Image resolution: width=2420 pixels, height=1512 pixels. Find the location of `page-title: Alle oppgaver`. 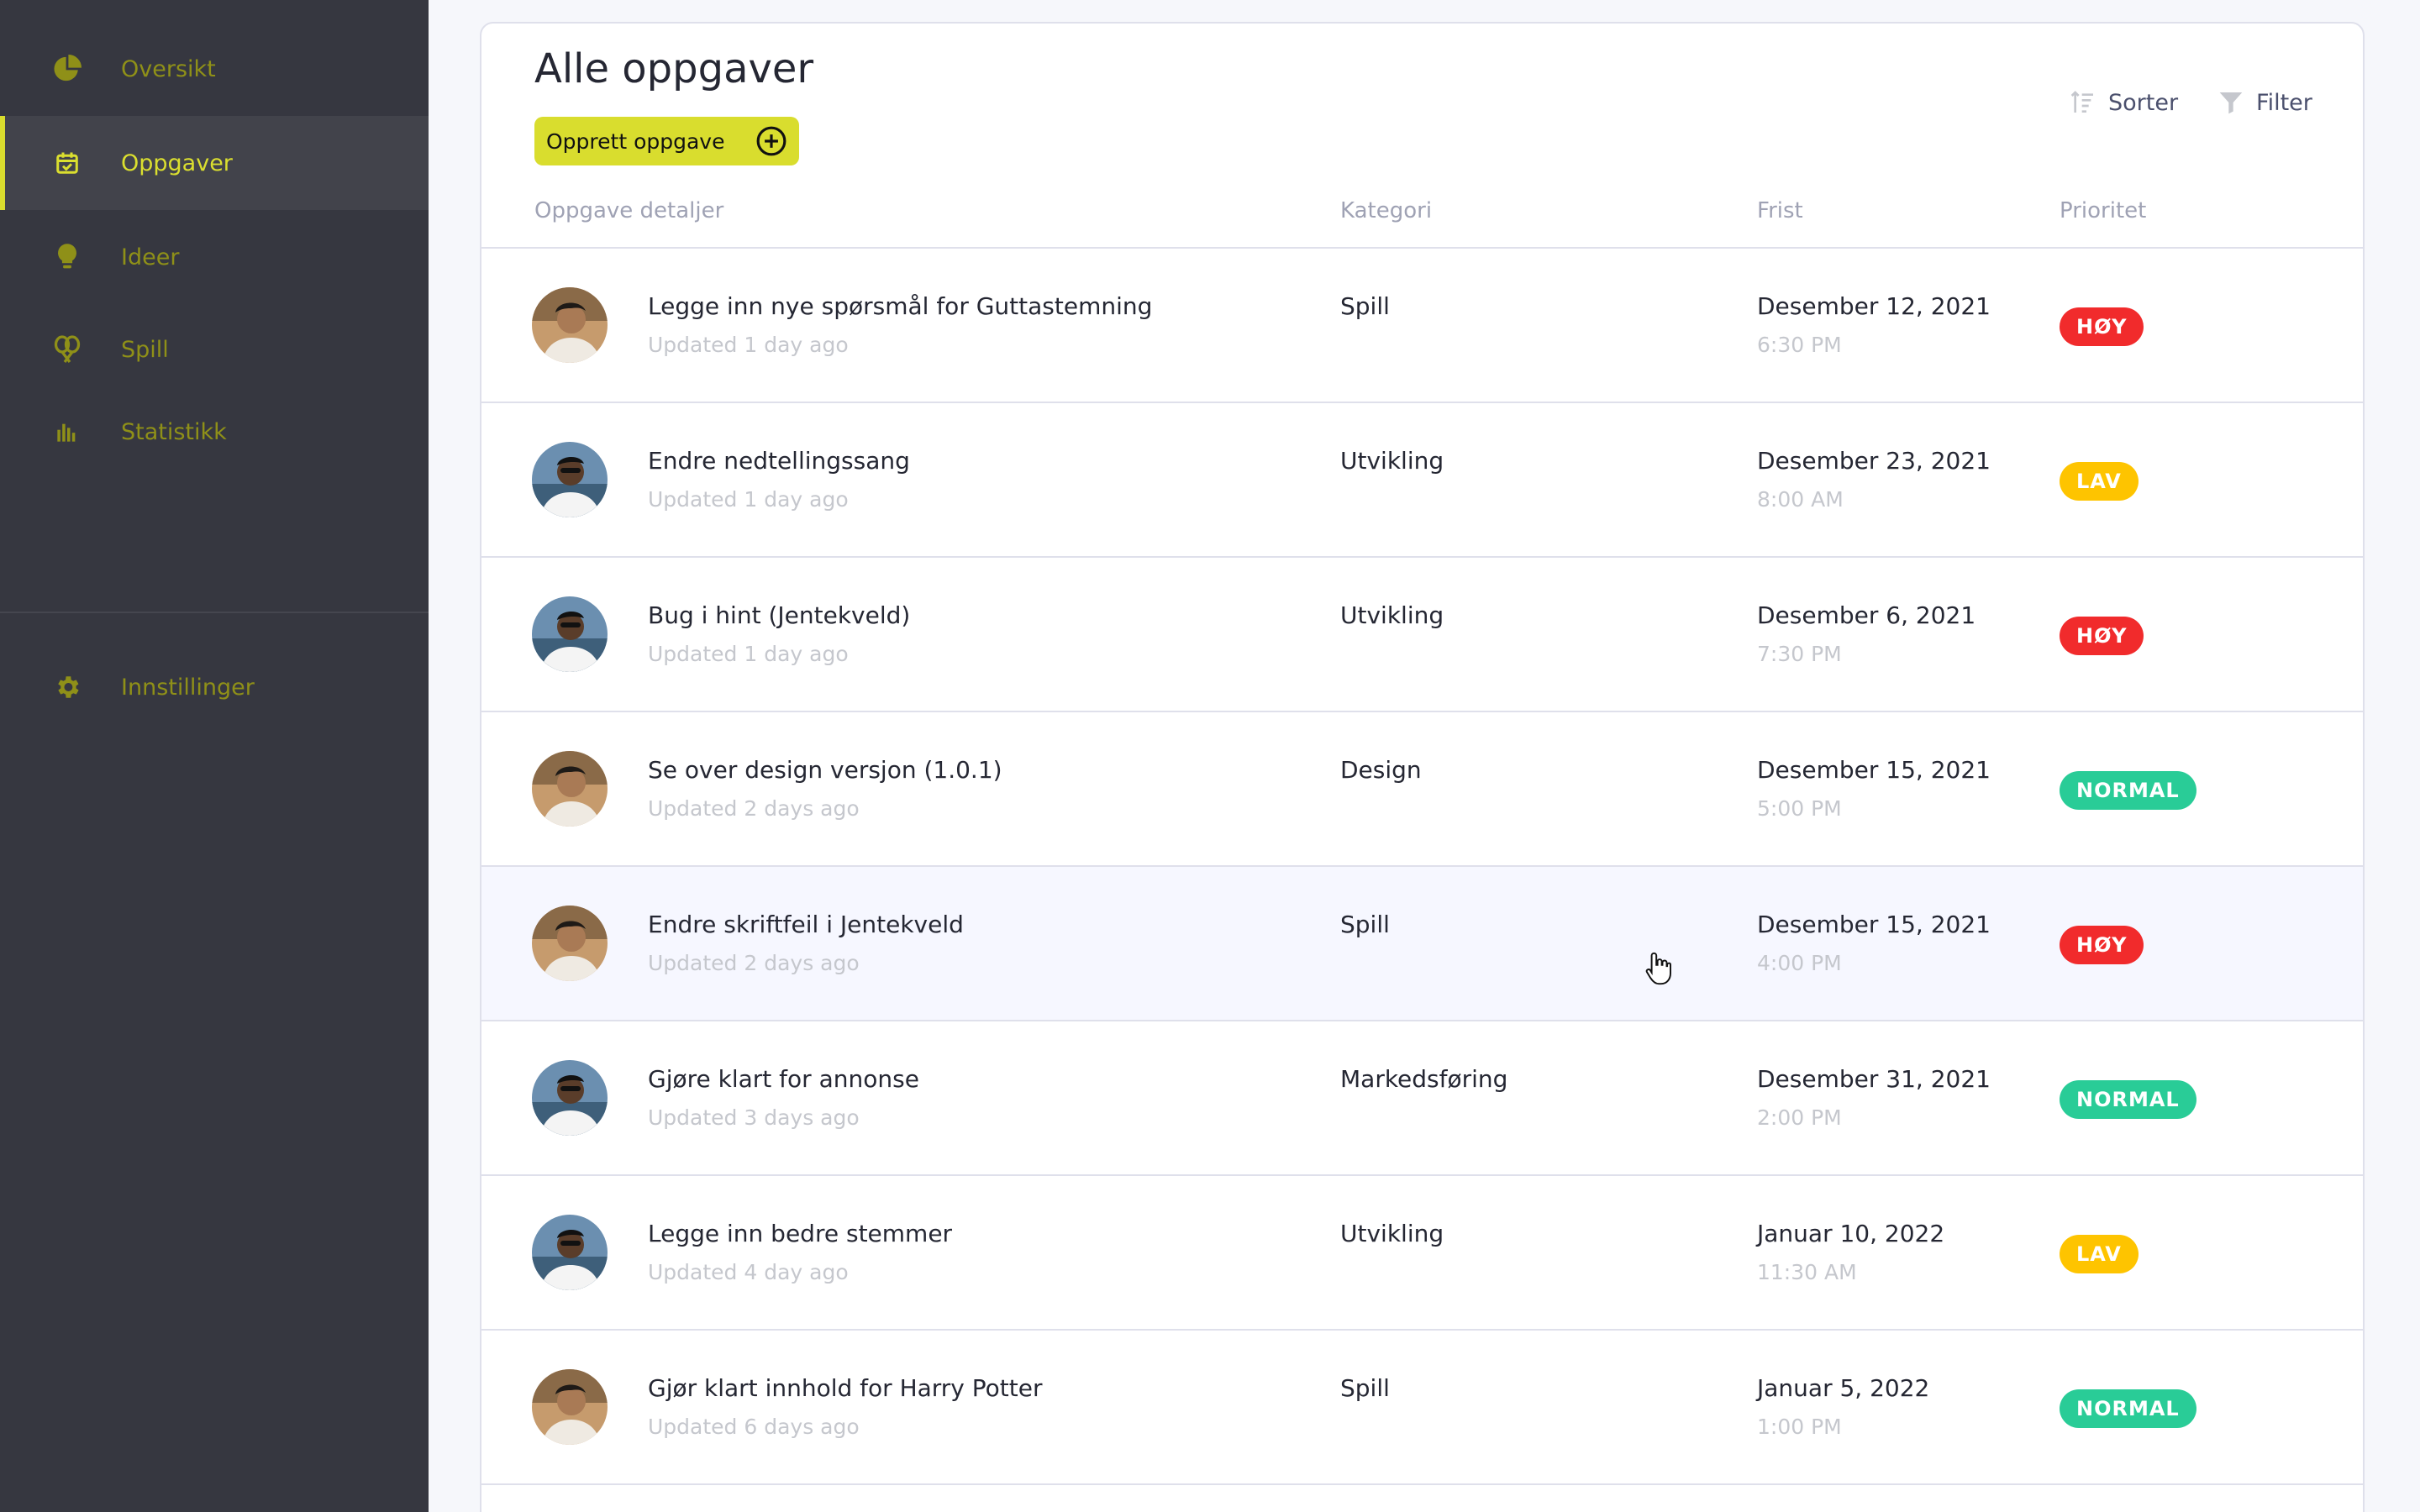

page-title: Alle oppgaver is located at coordinates (674, 68).